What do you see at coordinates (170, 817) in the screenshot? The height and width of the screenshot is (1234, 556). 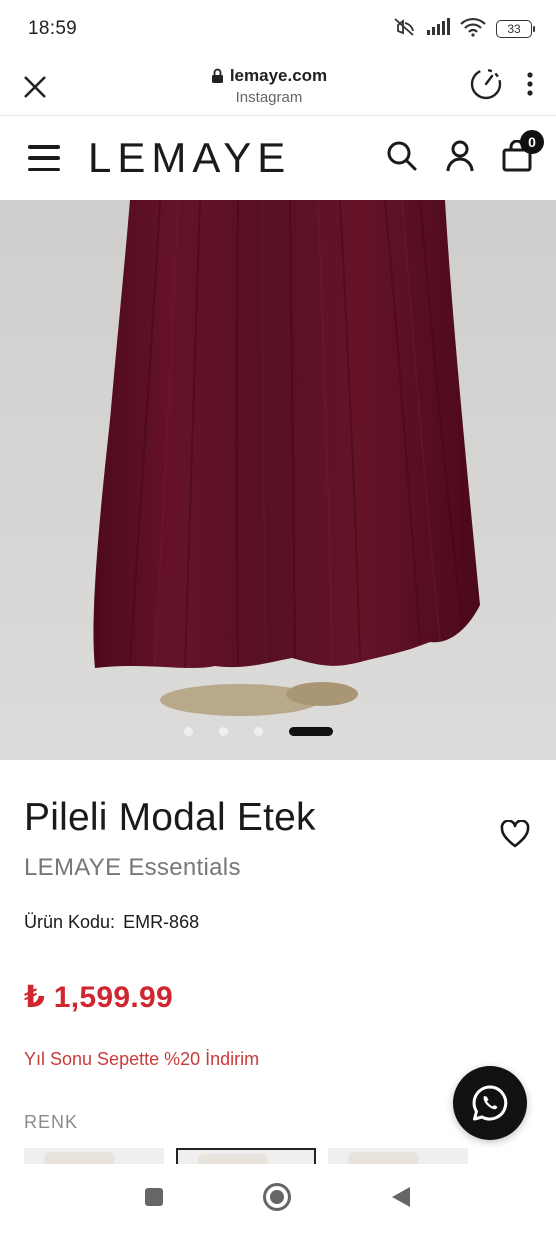 I see `product-title: Pileli Modal Etek` at bounding box center [170, 817].